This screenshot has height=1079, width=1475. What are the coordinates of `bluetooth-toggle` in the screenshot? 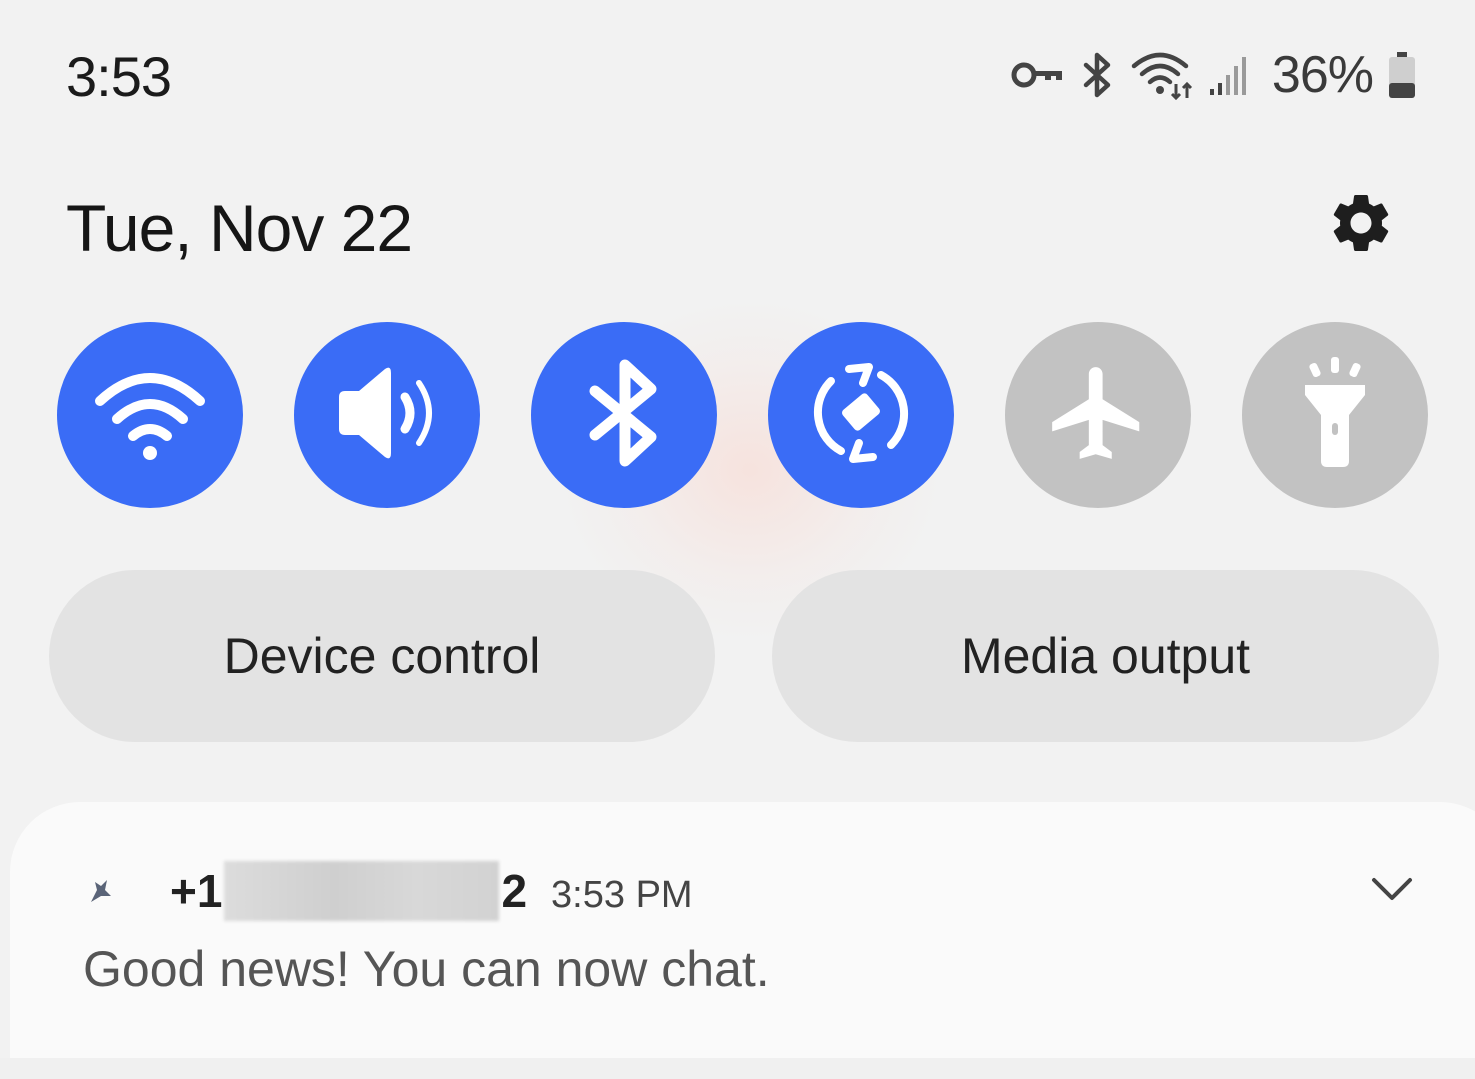 It's located at (624, 415).